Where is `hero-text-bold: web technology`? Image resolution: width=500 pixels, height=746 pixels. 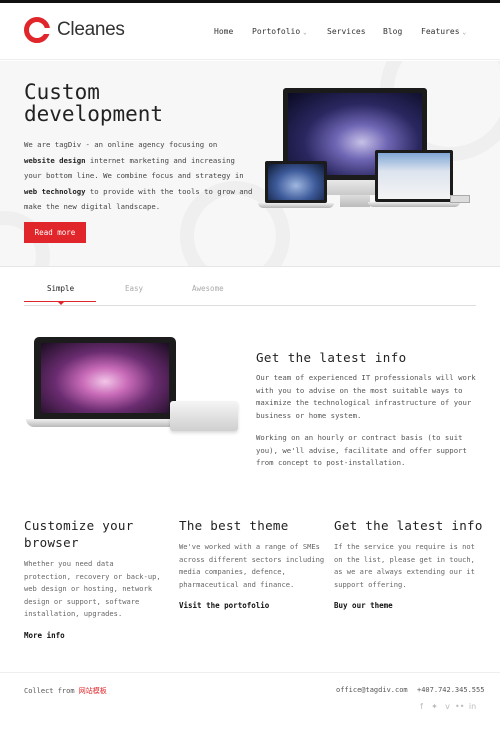
hero-text-bold: web technology is located at coordinates (55, 191).